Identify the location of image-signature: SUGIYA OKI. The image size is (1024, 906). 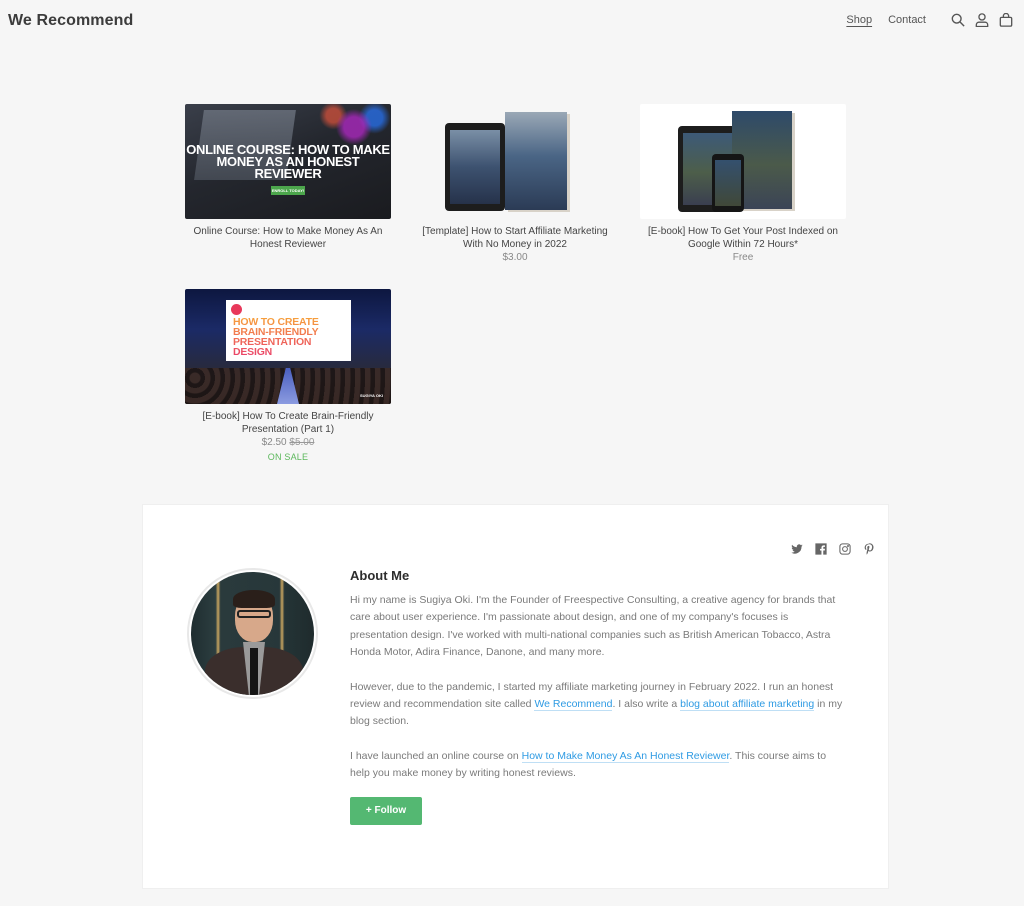
(371, 395).